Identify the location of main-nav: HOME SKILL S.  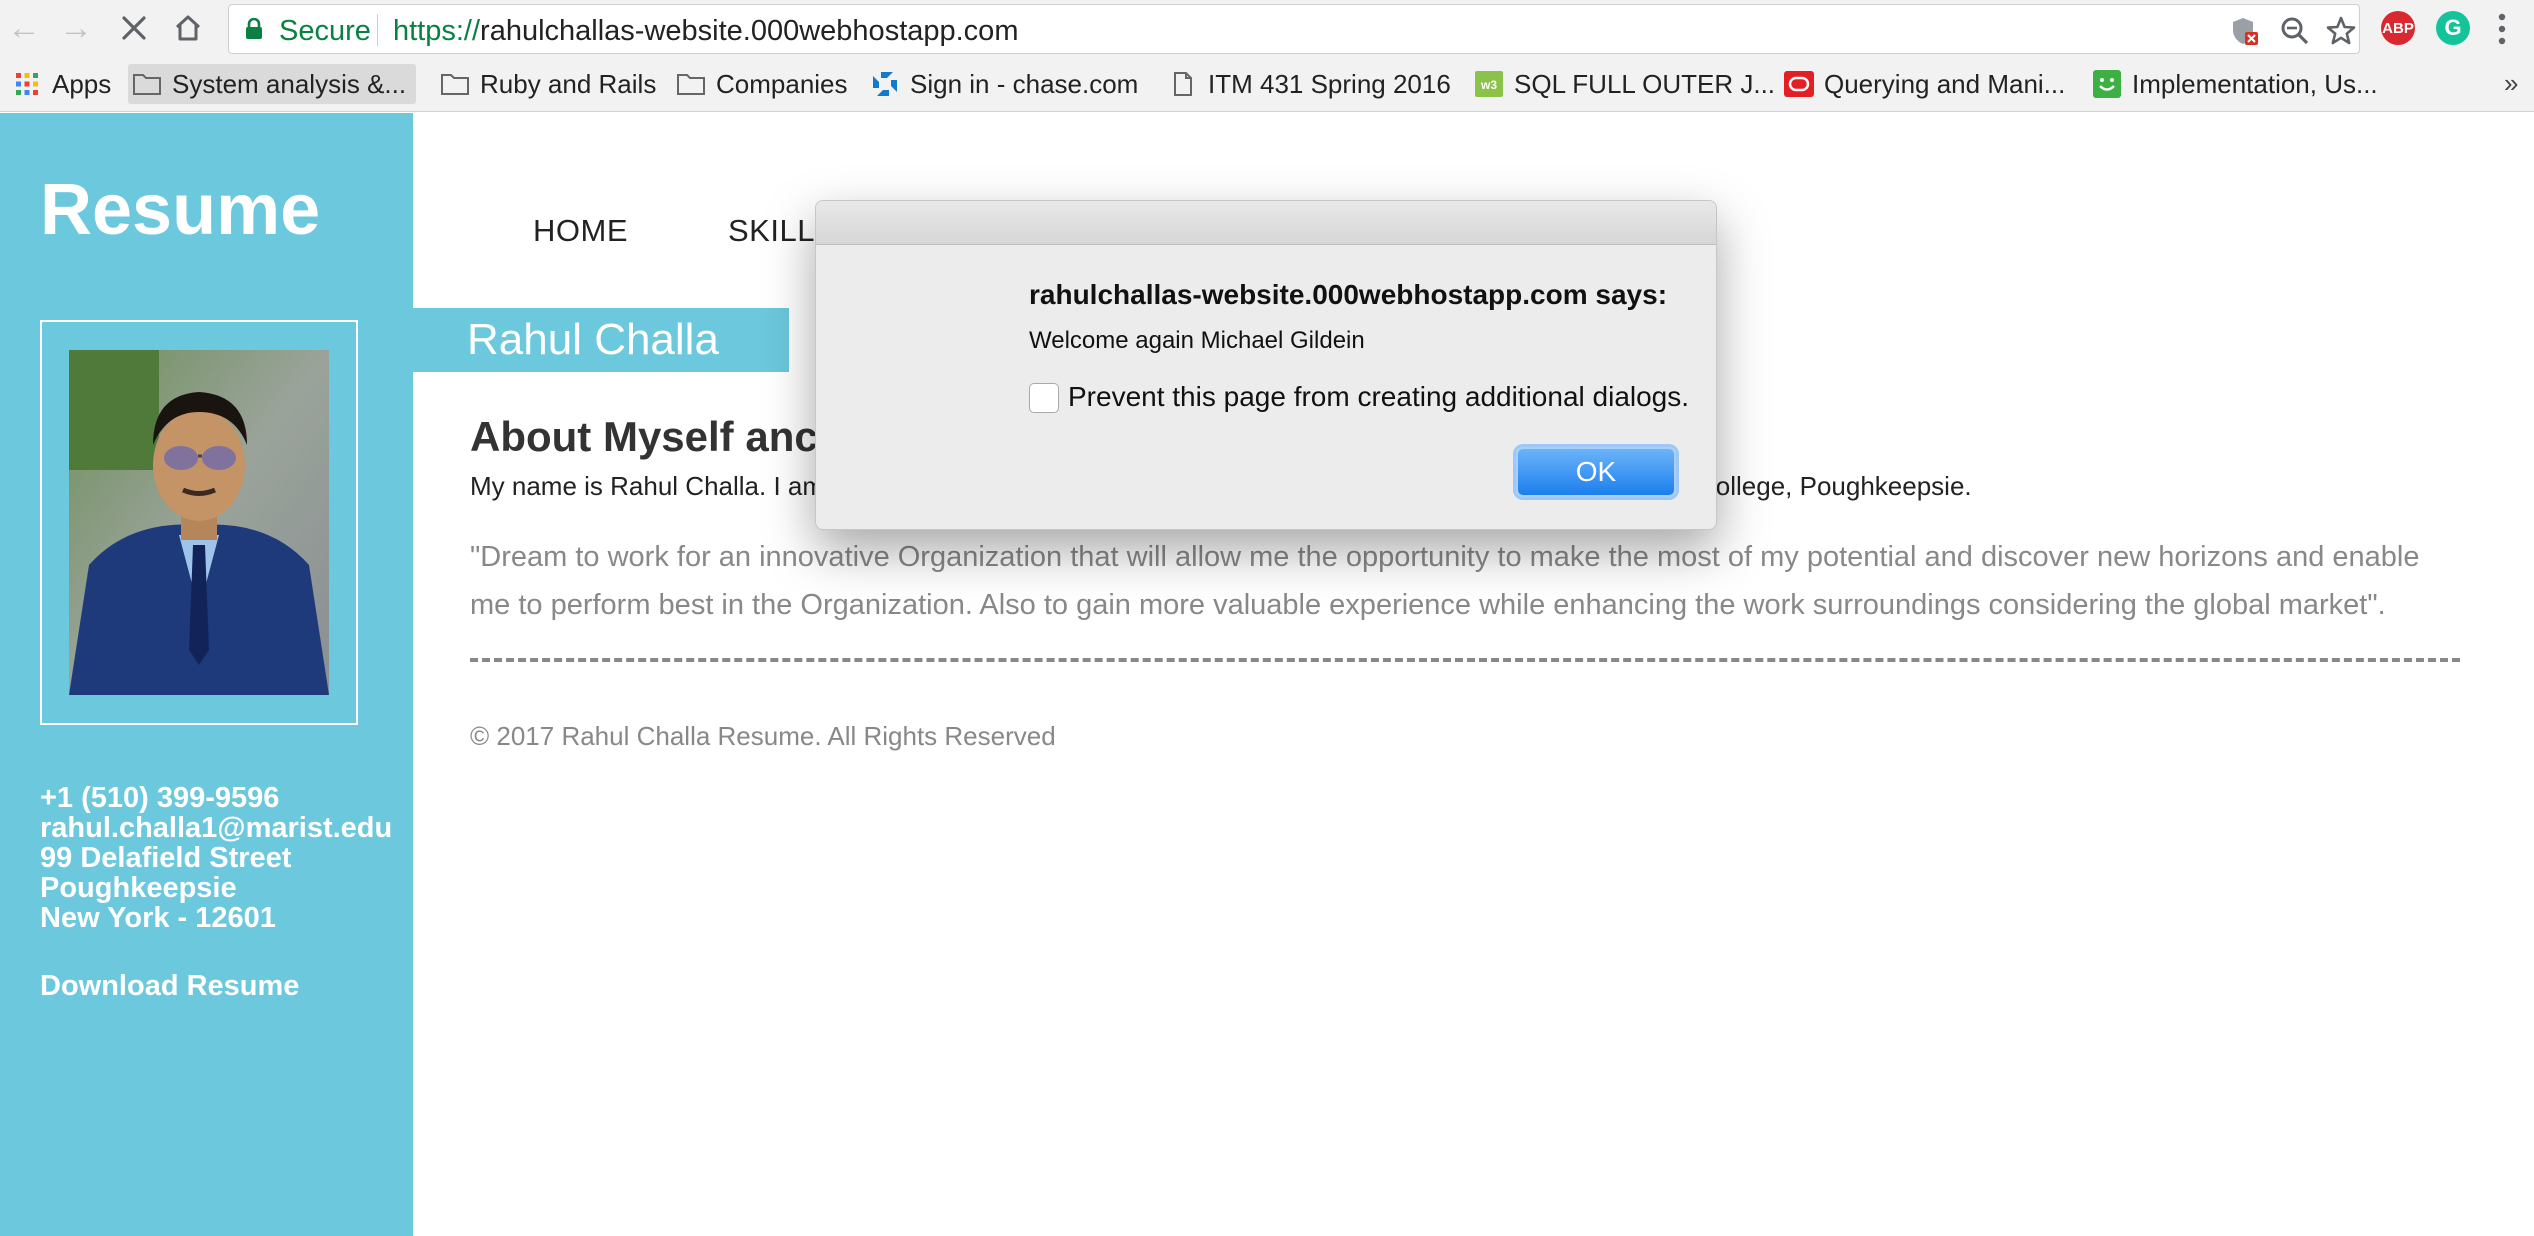
(688, 231).